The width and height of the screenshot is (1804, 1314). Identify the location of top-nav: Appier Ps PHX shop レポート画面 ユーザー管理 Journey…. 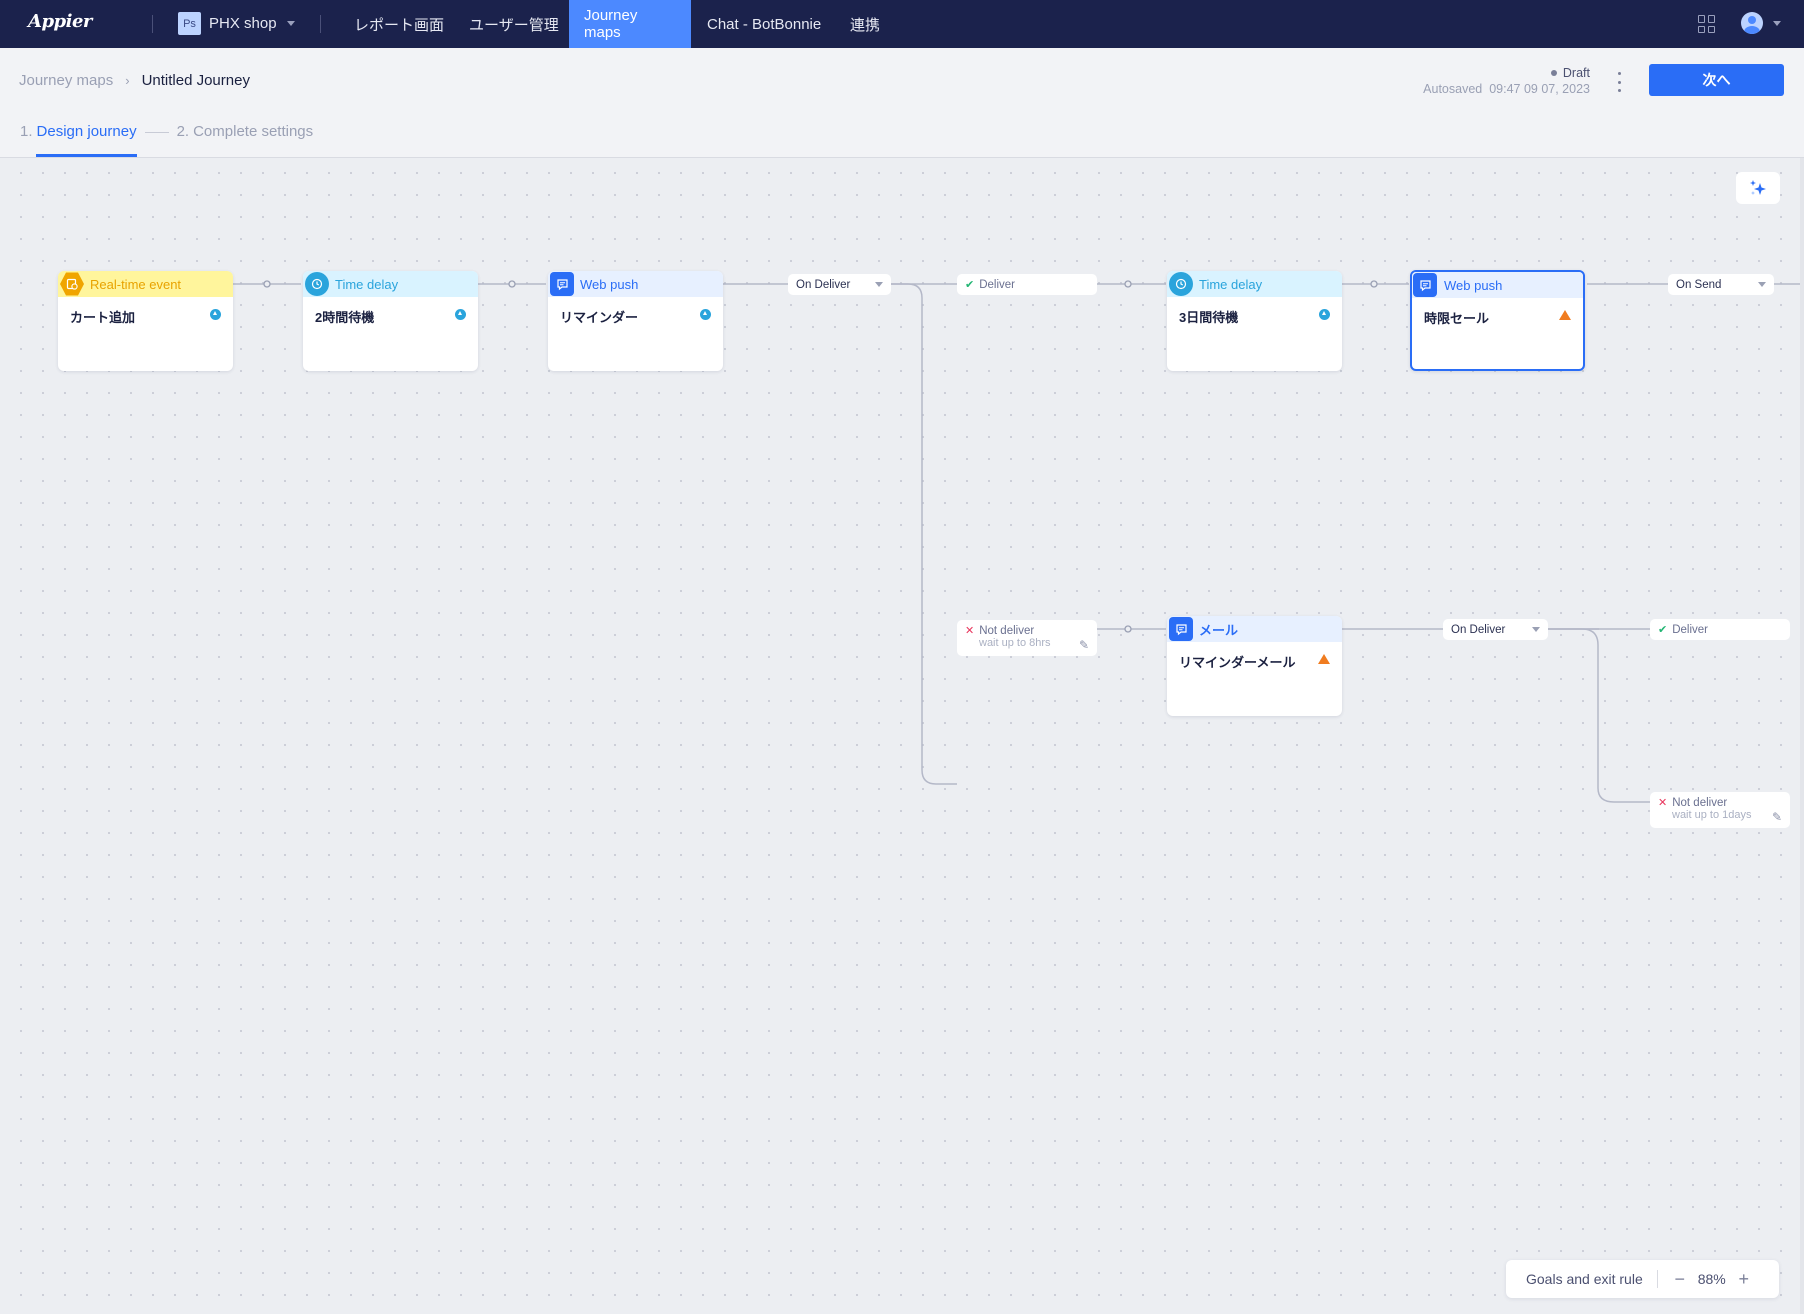
(902, 24).